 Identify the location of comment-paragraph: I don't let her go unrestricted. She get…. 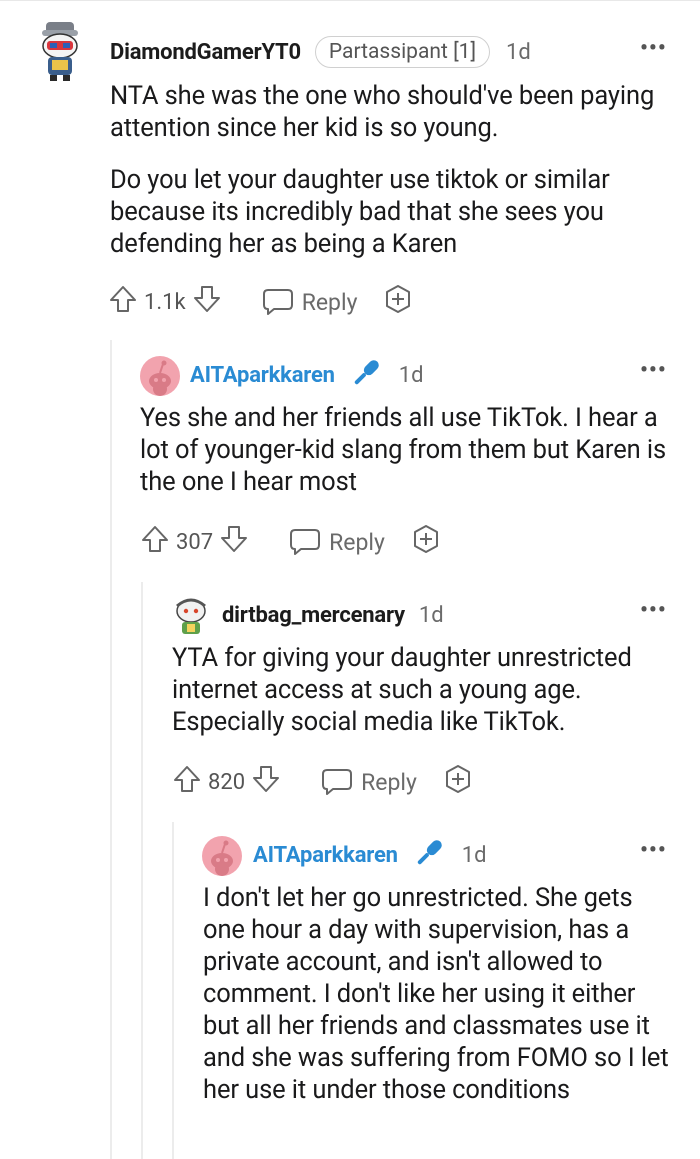
(436, 994).